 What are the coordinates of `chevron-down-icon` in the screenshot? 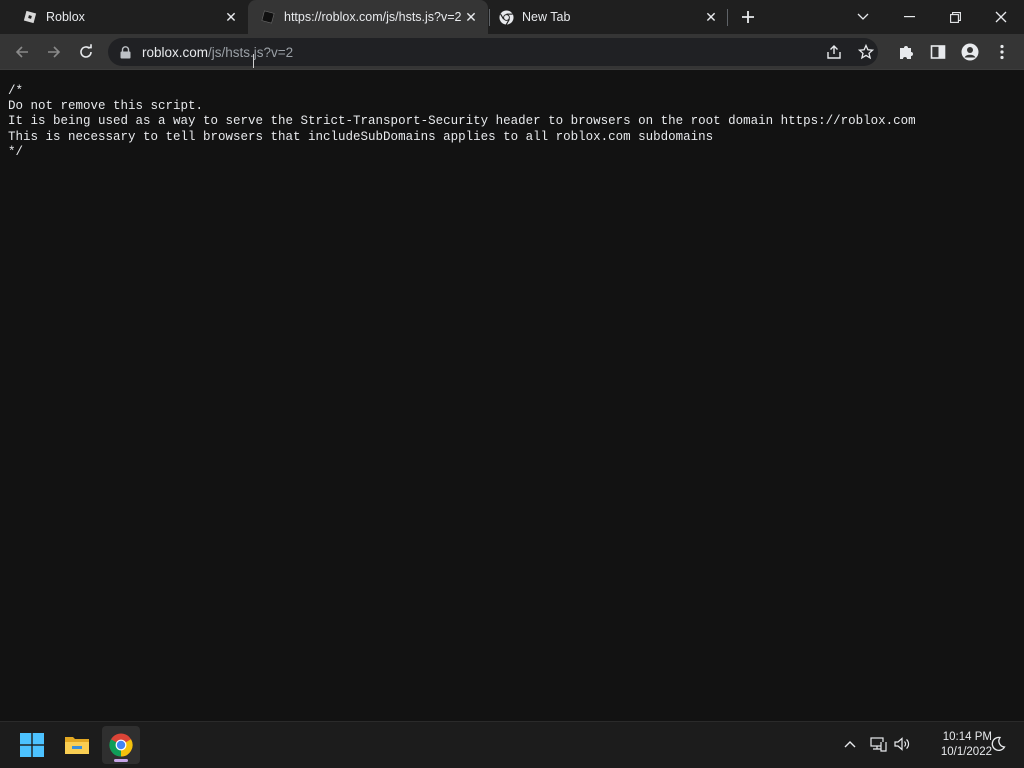 It's located at (863, 16).